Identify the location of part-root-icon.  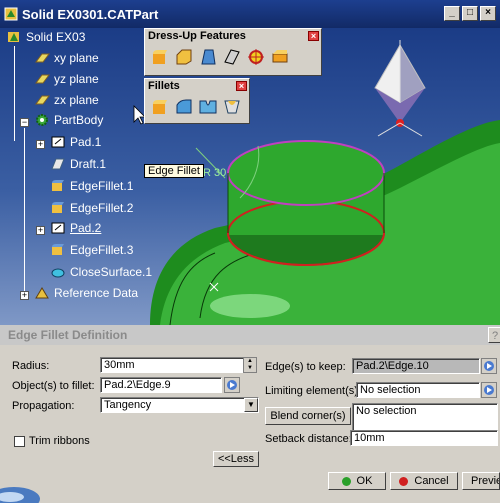
(13, 37).